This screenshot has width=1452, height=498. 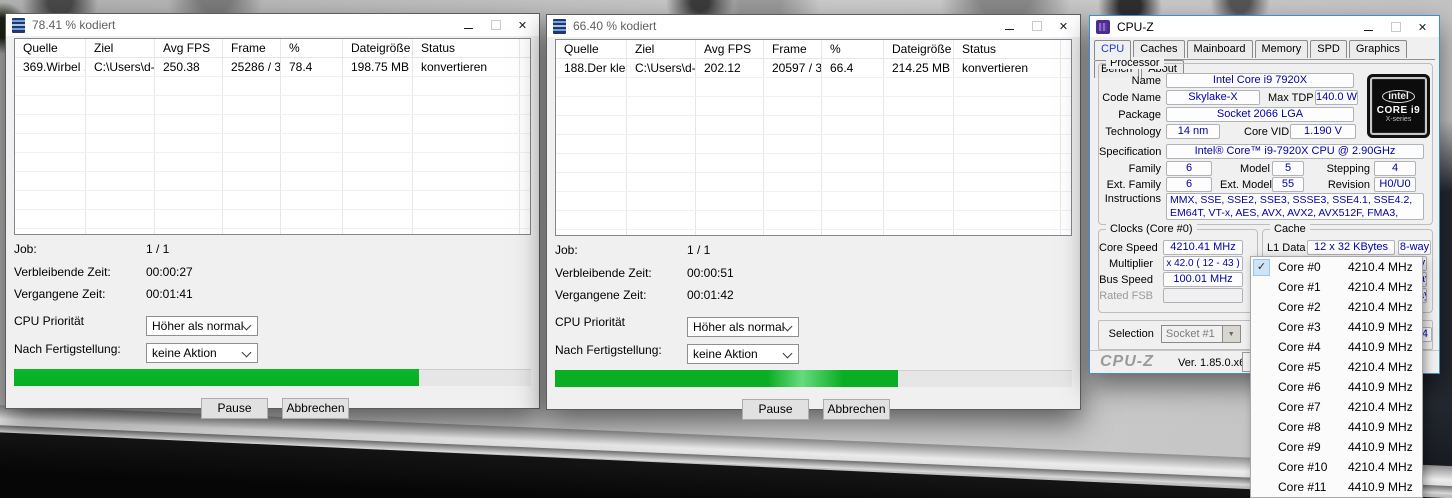 I want to click on job-label: Job:, so click(x=25, y=249).